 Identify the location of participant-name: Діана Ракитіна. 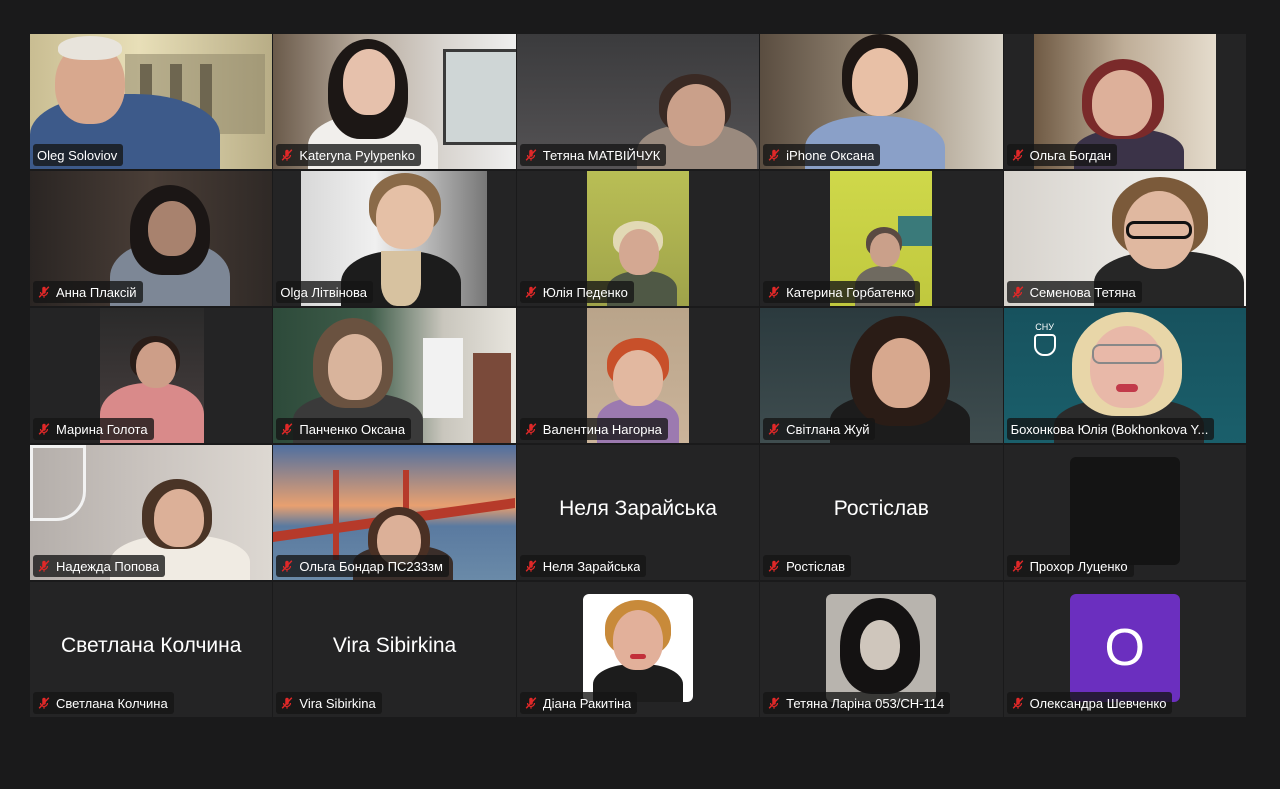
(587, 703).